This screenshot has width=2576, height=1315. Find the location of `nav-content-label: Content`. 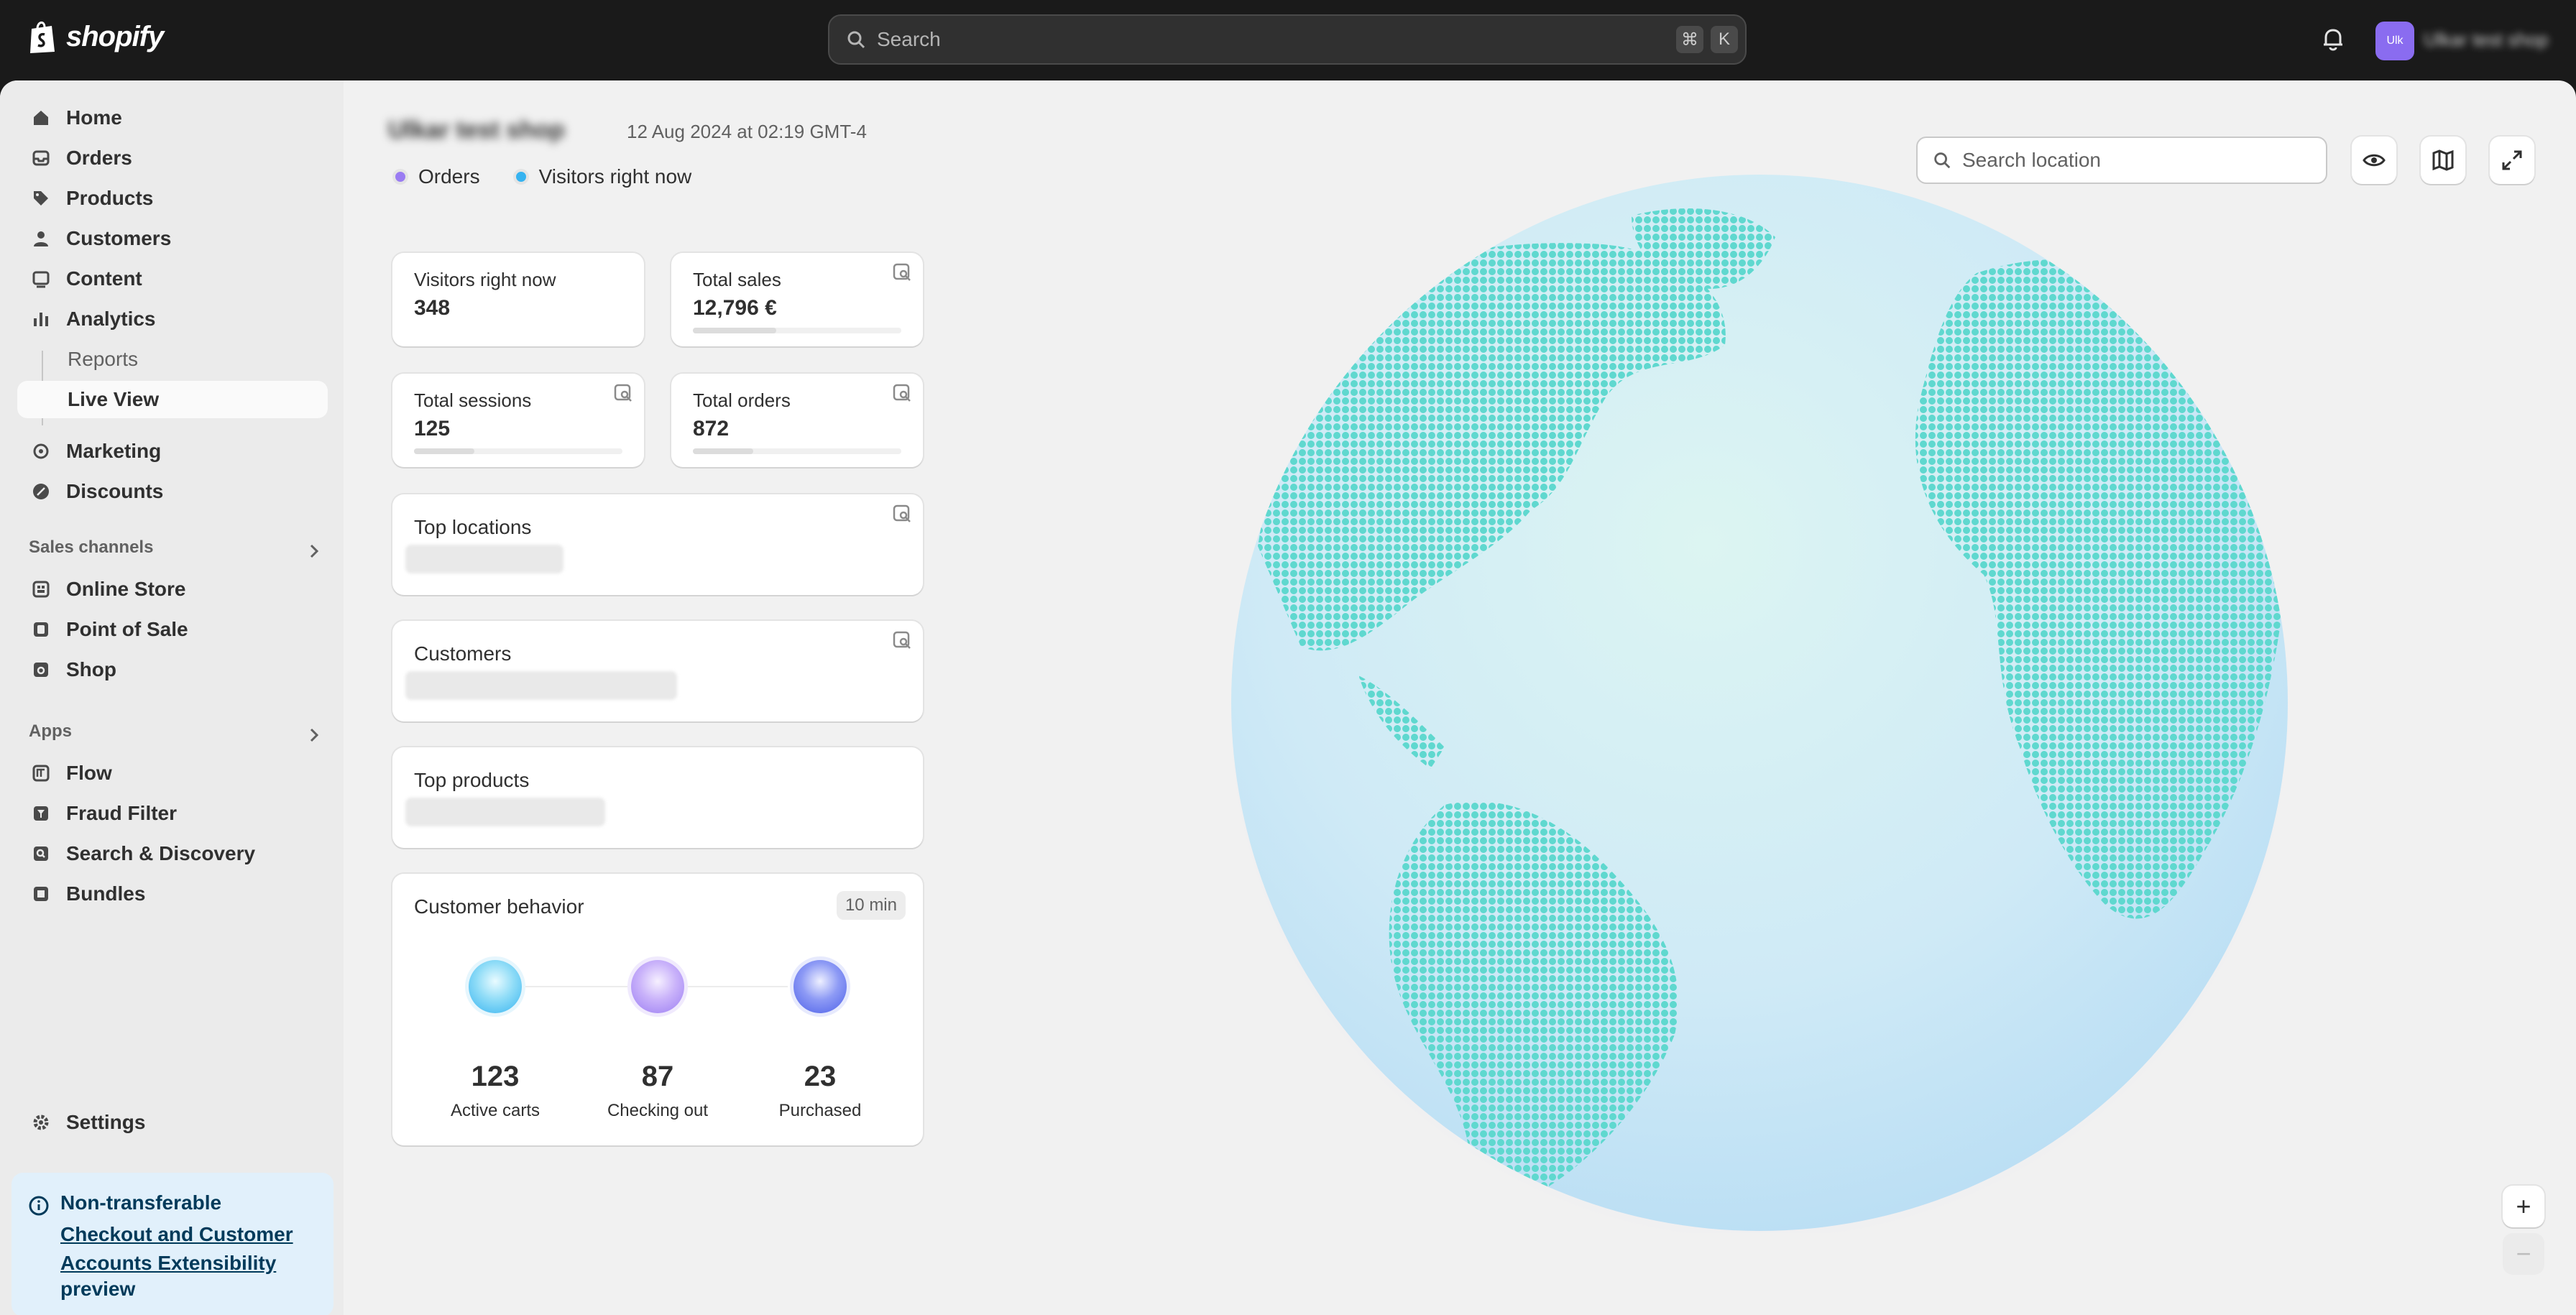

nav-content-label: Content is located at coordinates (104, 278).